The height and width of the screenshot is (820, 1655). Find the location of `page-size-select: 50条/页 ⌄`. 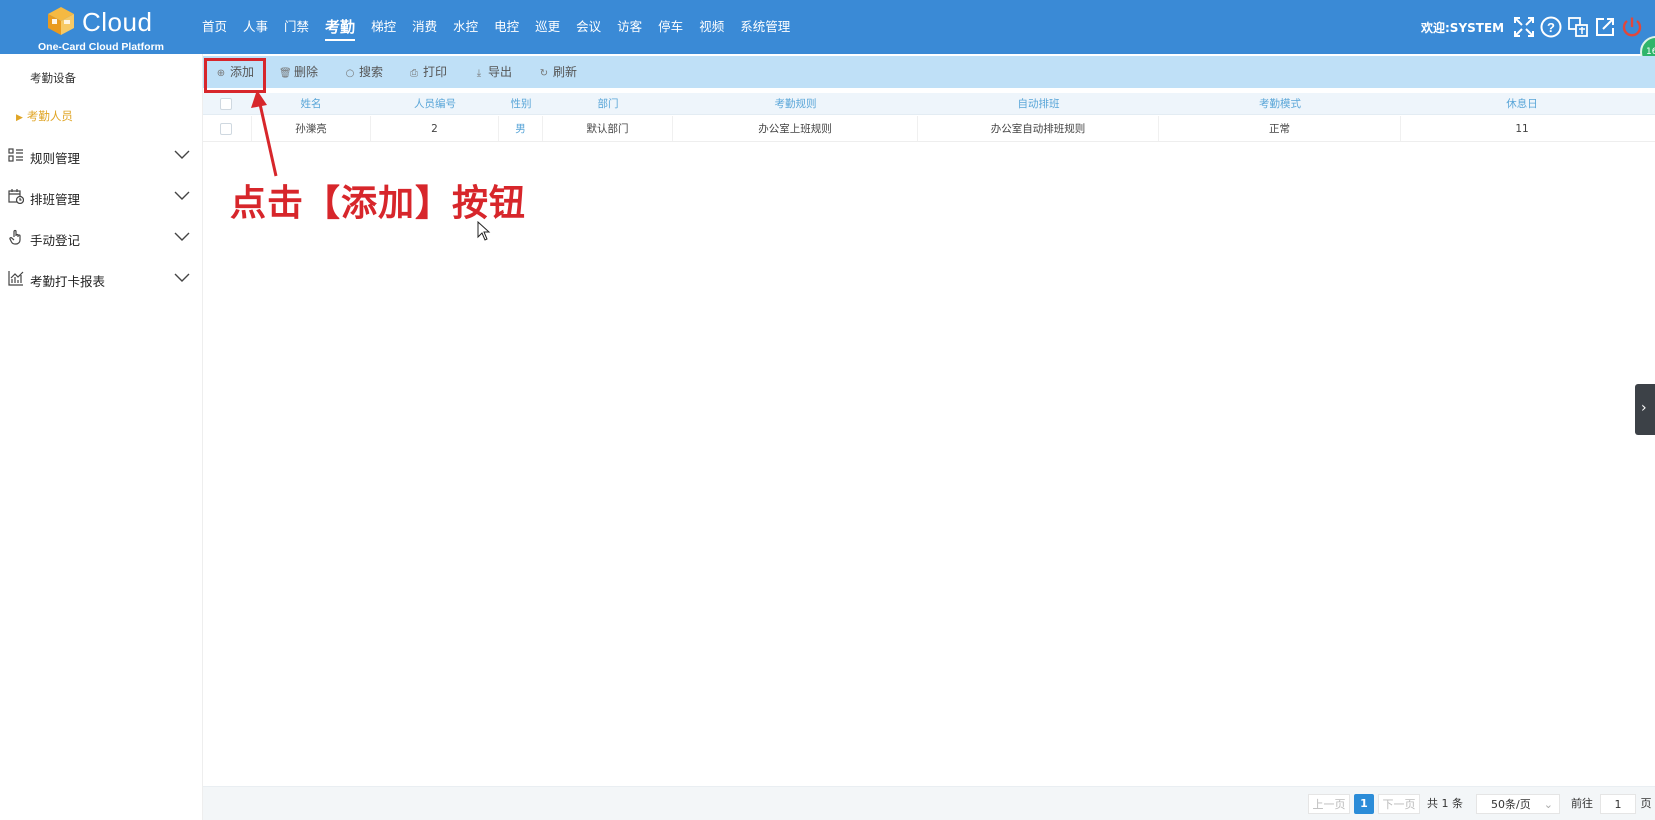

page-size-select: 50条/页 ⌄ is located at coordinates (1518, 804).